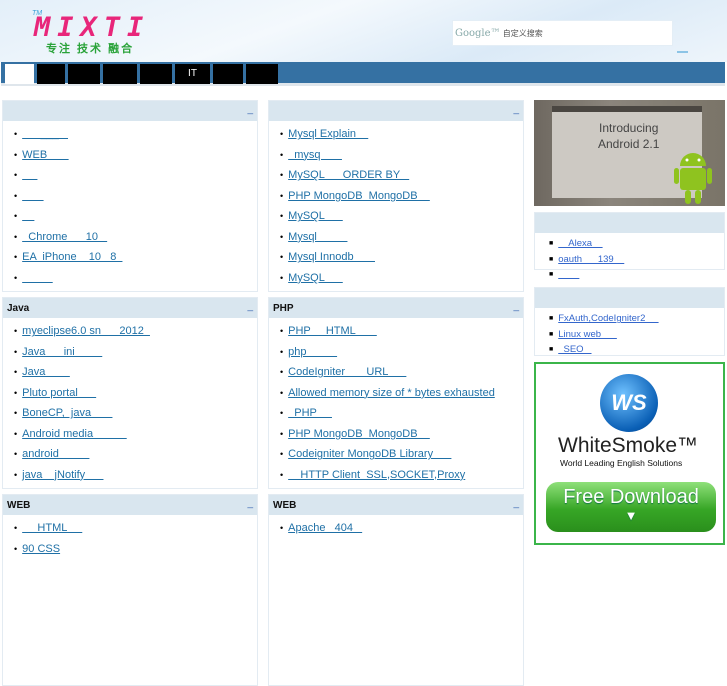 This screenshot has width=727, height=686. Describe the element at coordinates (328, 134) in the screenshot. I see `article-link: Mysql Explain` at that location.